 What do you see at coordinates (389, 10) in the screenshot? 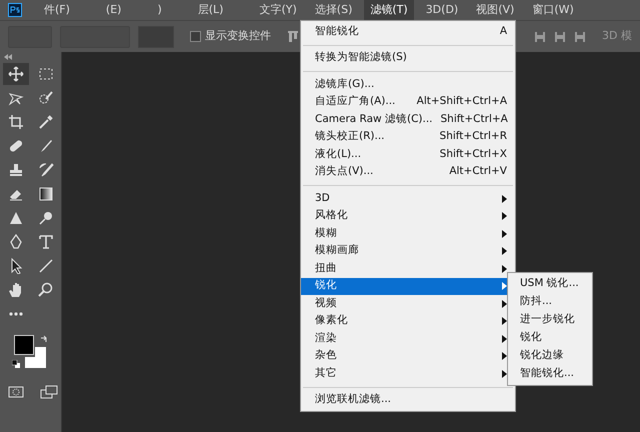
I see `menu-item: 滤镜(T)` at bounding box center [389, 10].